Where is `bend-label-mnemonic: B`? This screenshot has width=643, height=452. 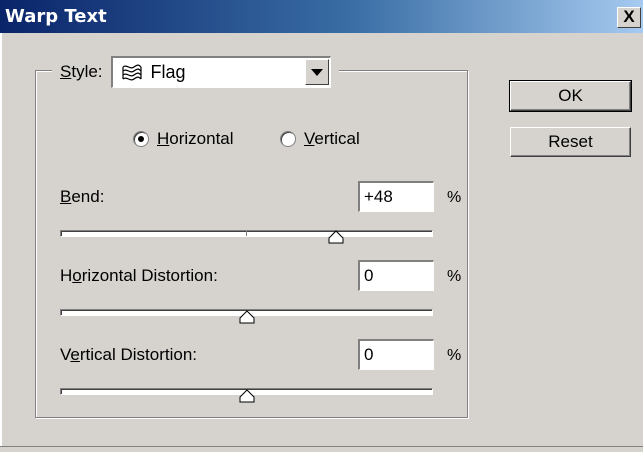 bend-label-mnemonic: B is located at coordinates (66, 196).